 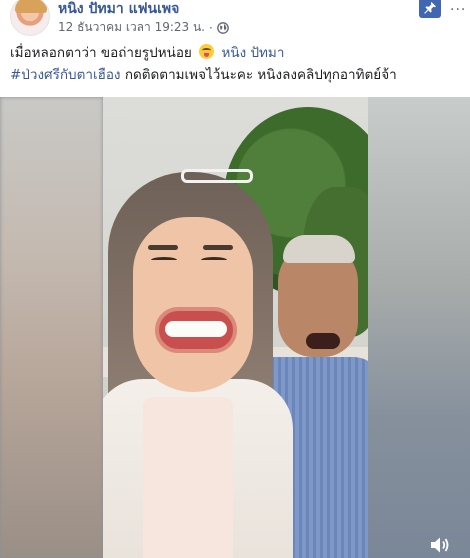 I want to click on post-meta: 12 ธันวาคม เวลา 19:23 น. ·, so click(x=143, y=27).